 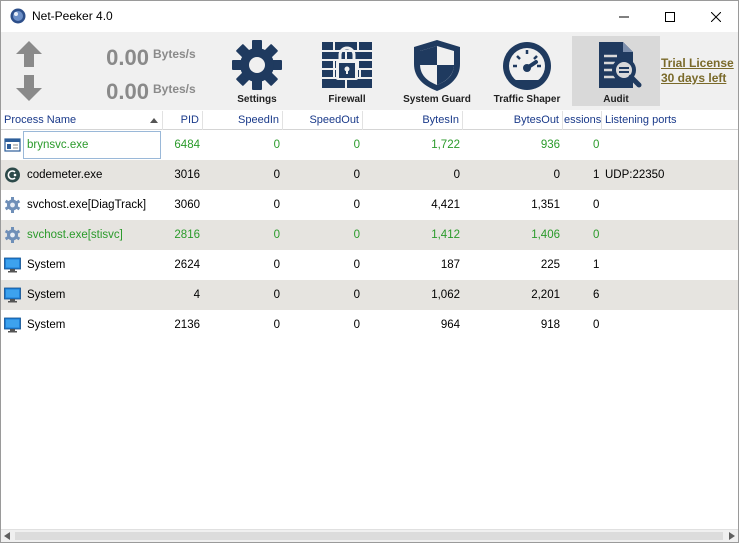 What do you see at coordinates (323, 120) in the screenshot?
I see `column-header-speedout: SpeedOut` at bounding box center [323, 120].